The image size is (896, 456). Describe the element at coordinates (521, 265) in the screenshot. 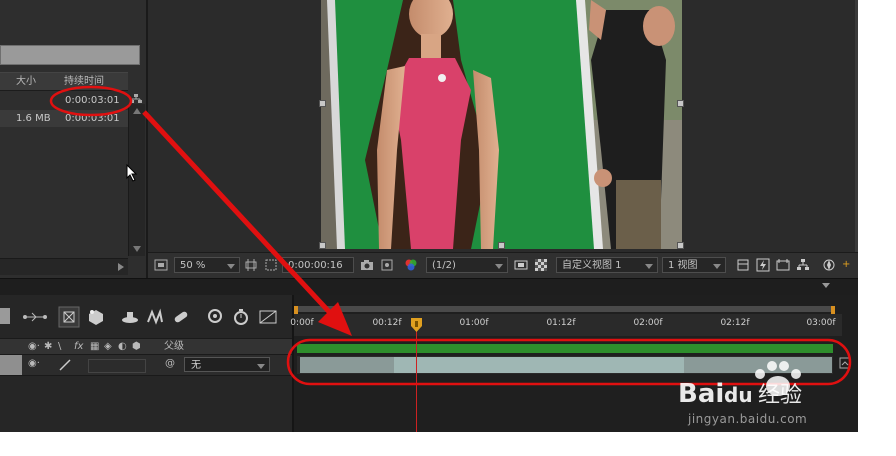

I see `fast-previews-icon` at that location.